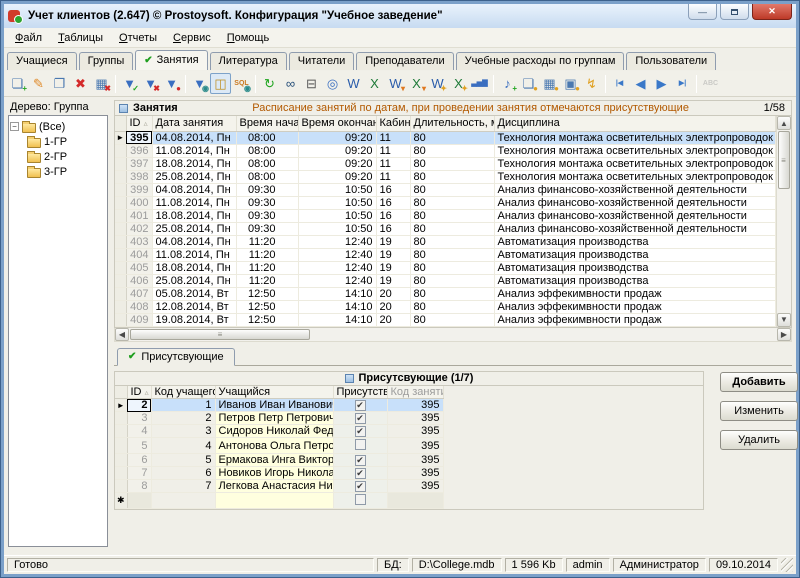  I want to click on tree-expander-icon: −, so click(14, 126).